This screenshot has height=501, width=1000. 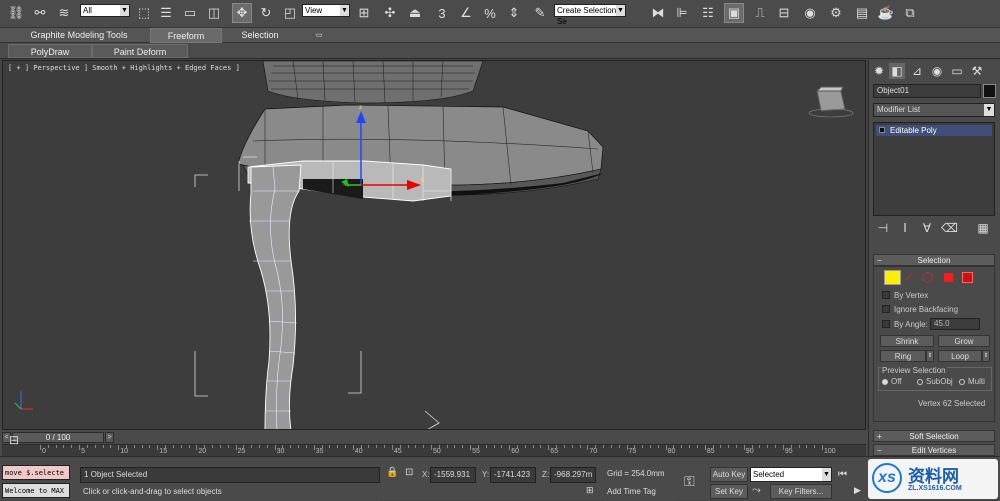 What do you see at coordinates (541, 446) in the screenshot?
I see `timeline-minor-tick` at bounding box center [541, 446].